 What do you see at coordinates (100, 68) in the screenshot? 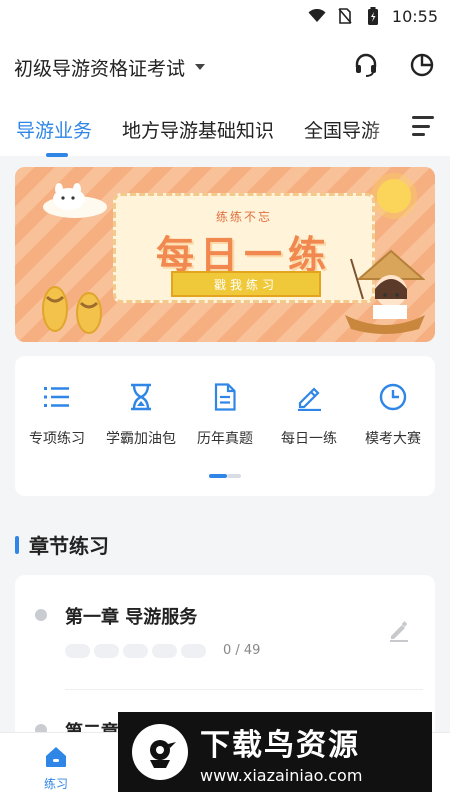
I see `exam-title: 初级导游资格证考试` at bounding box center [100, 68].